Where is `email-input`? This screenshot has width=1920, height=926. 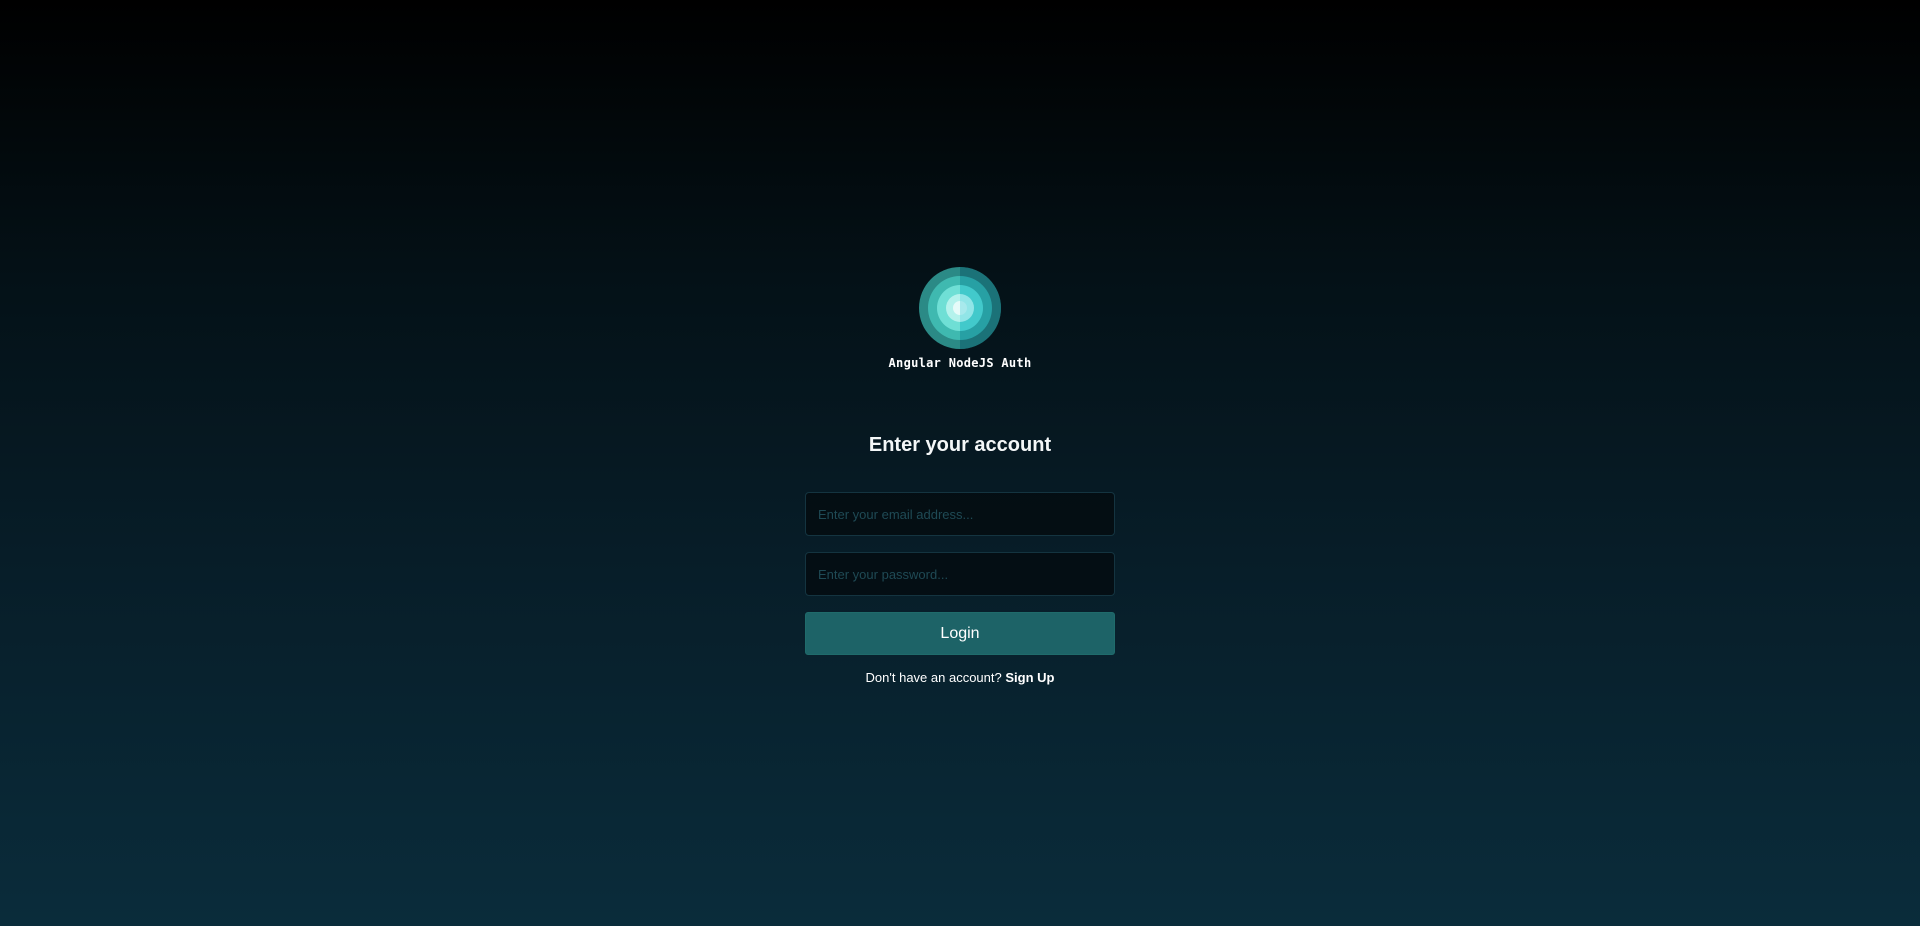
email-input is located at coordinates (960, 514).